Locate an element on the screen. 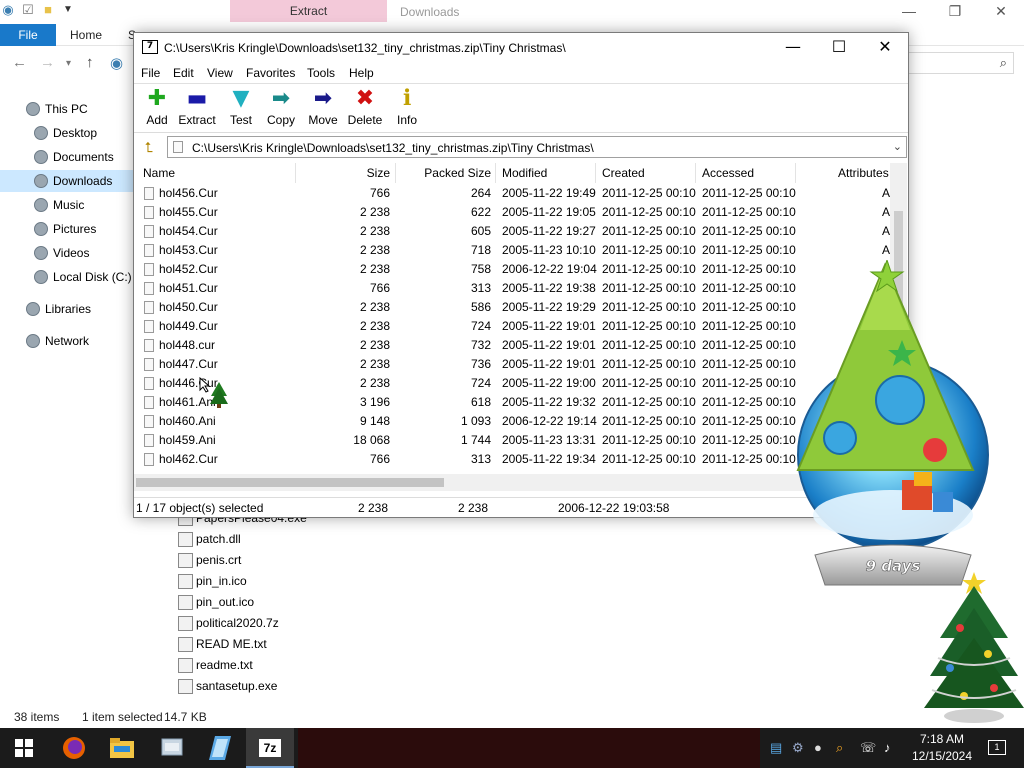  tab-file: File is located at coordinates (28, 35).